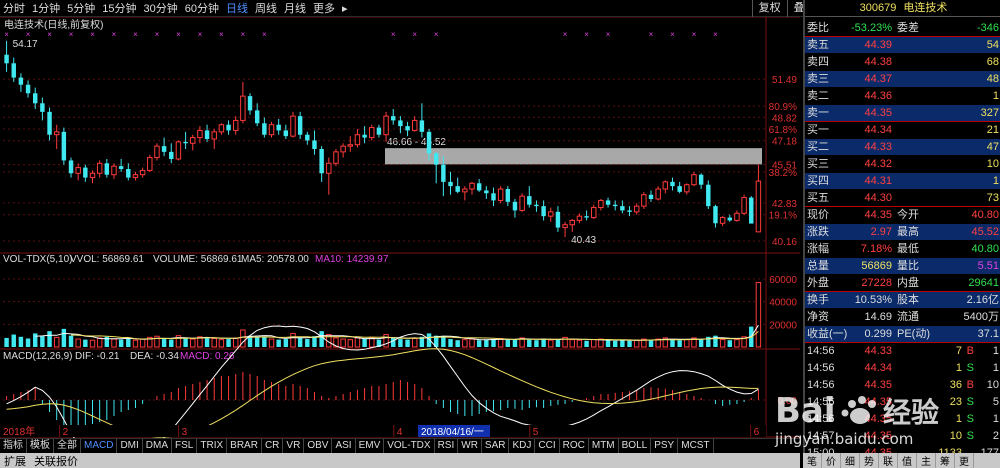  What do you see at coordinates (344, 446) in the screenshot?
I see `indicator-tab-12: ASI` at bounding box center [344, 446].